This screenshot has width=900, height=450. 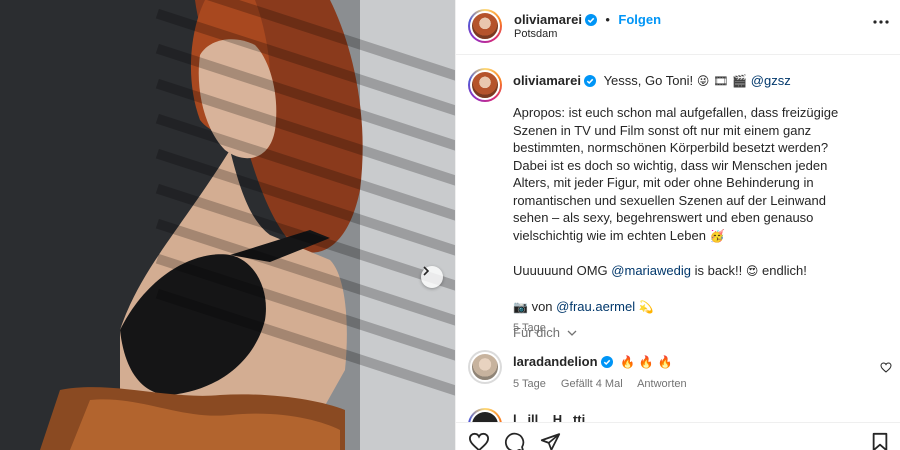 What do you see at coordinates (646, 362) in the screenshot?
I see `comment-text: 🔥 🔥 🔥` at bounding box center [646, 362].